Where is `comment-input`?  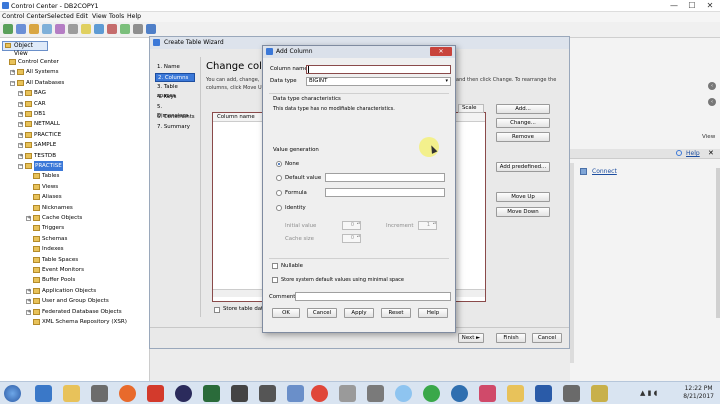
comment-input is located at coordinates (373, 296).